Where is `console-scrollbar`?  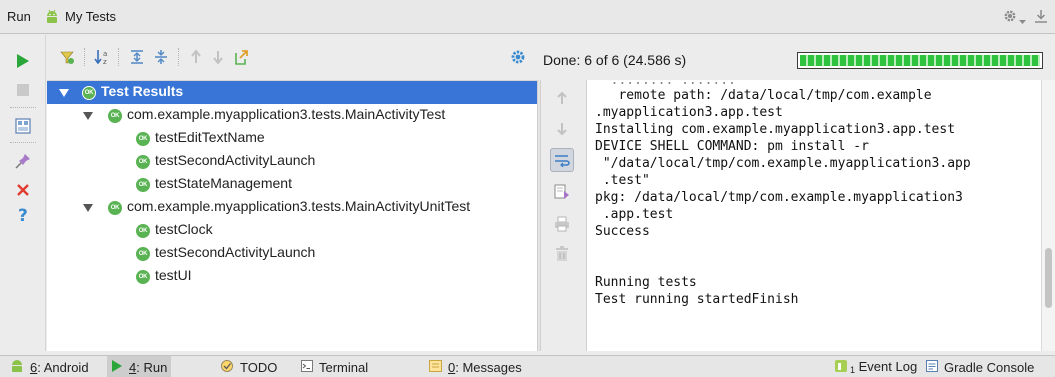 console-scrollbar is located at coordinates (1048, 215).